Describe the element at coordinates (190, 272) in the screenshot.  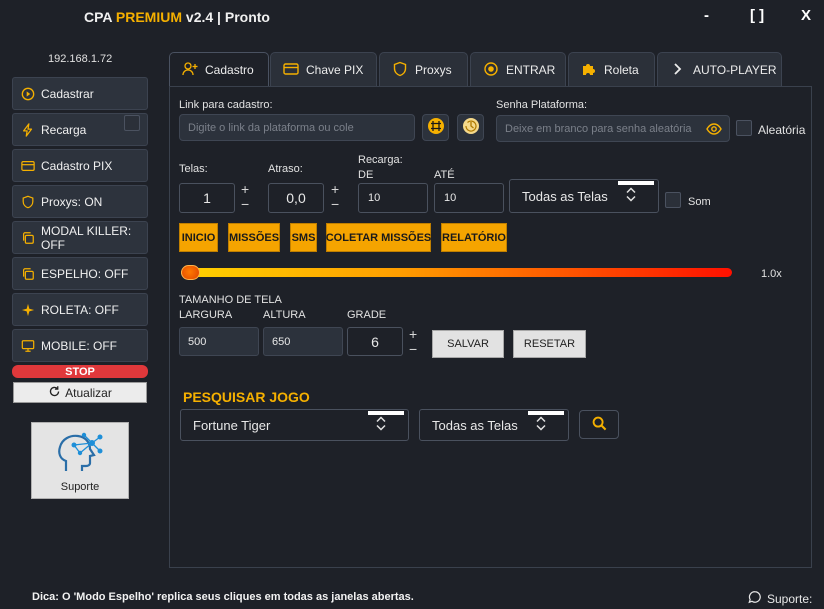
I see `speed-slider-handle` at that location.